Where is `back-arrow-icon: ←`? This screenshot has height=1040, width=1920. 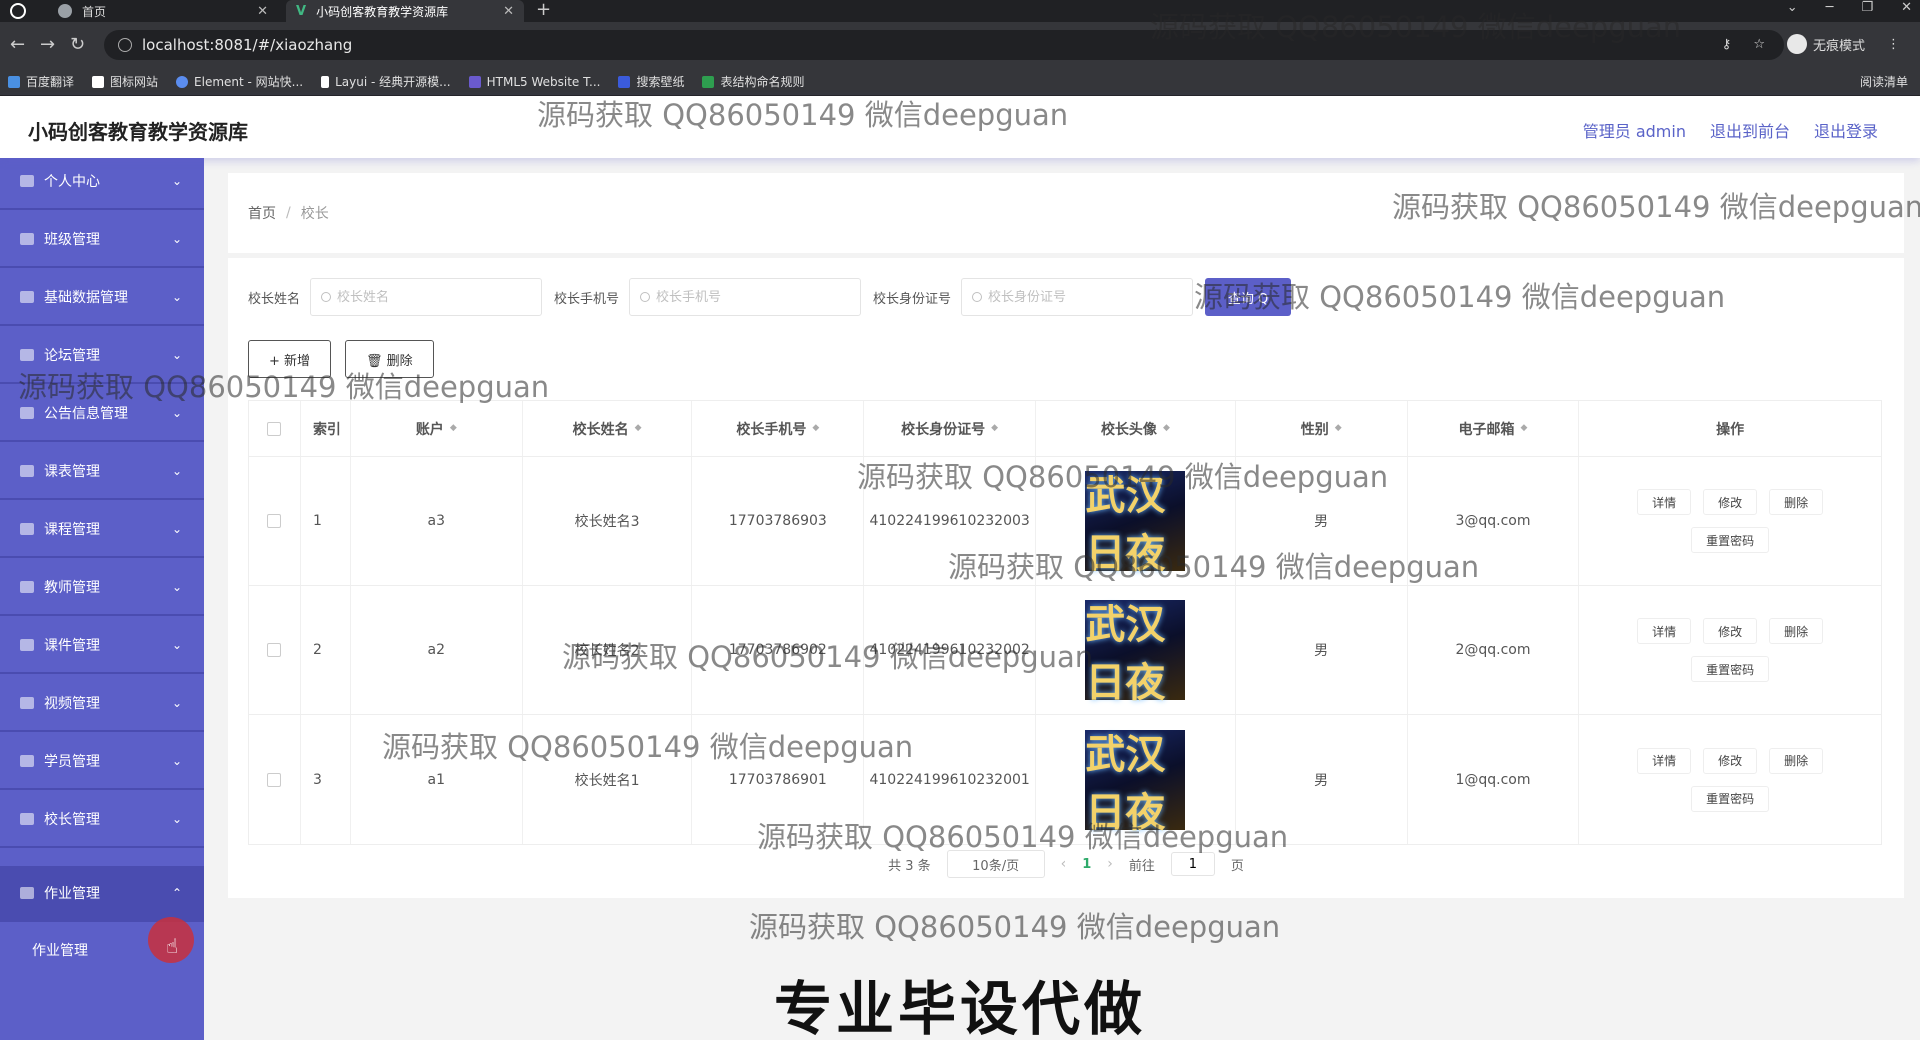
back-arrow-icon: ← is located at coordinates (17, 44).